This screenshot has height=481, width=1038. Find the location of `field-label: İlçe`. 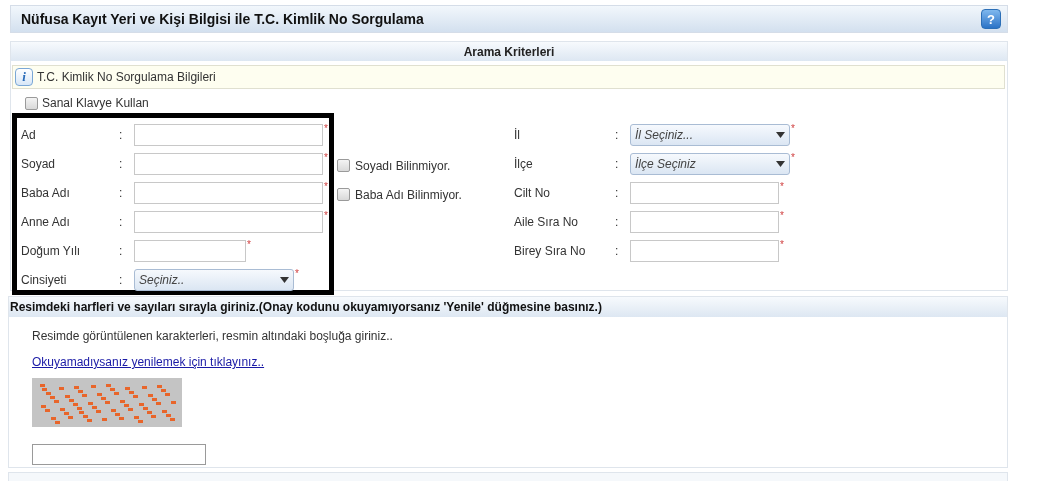

field-label: İlçe is located at coordinates (524, 164).